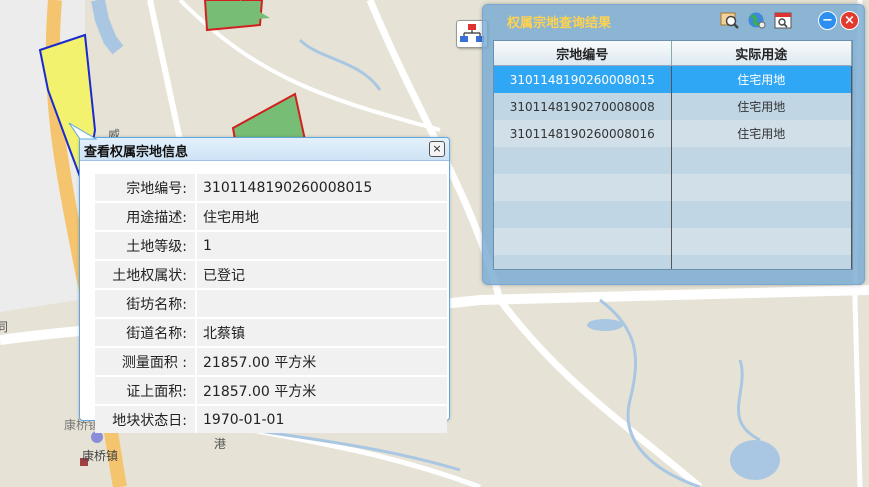  What do you see at coordinates (145, 361) in the screenshot?
I see `field-label: 测量面积 :` at bounding box center [145, 361].